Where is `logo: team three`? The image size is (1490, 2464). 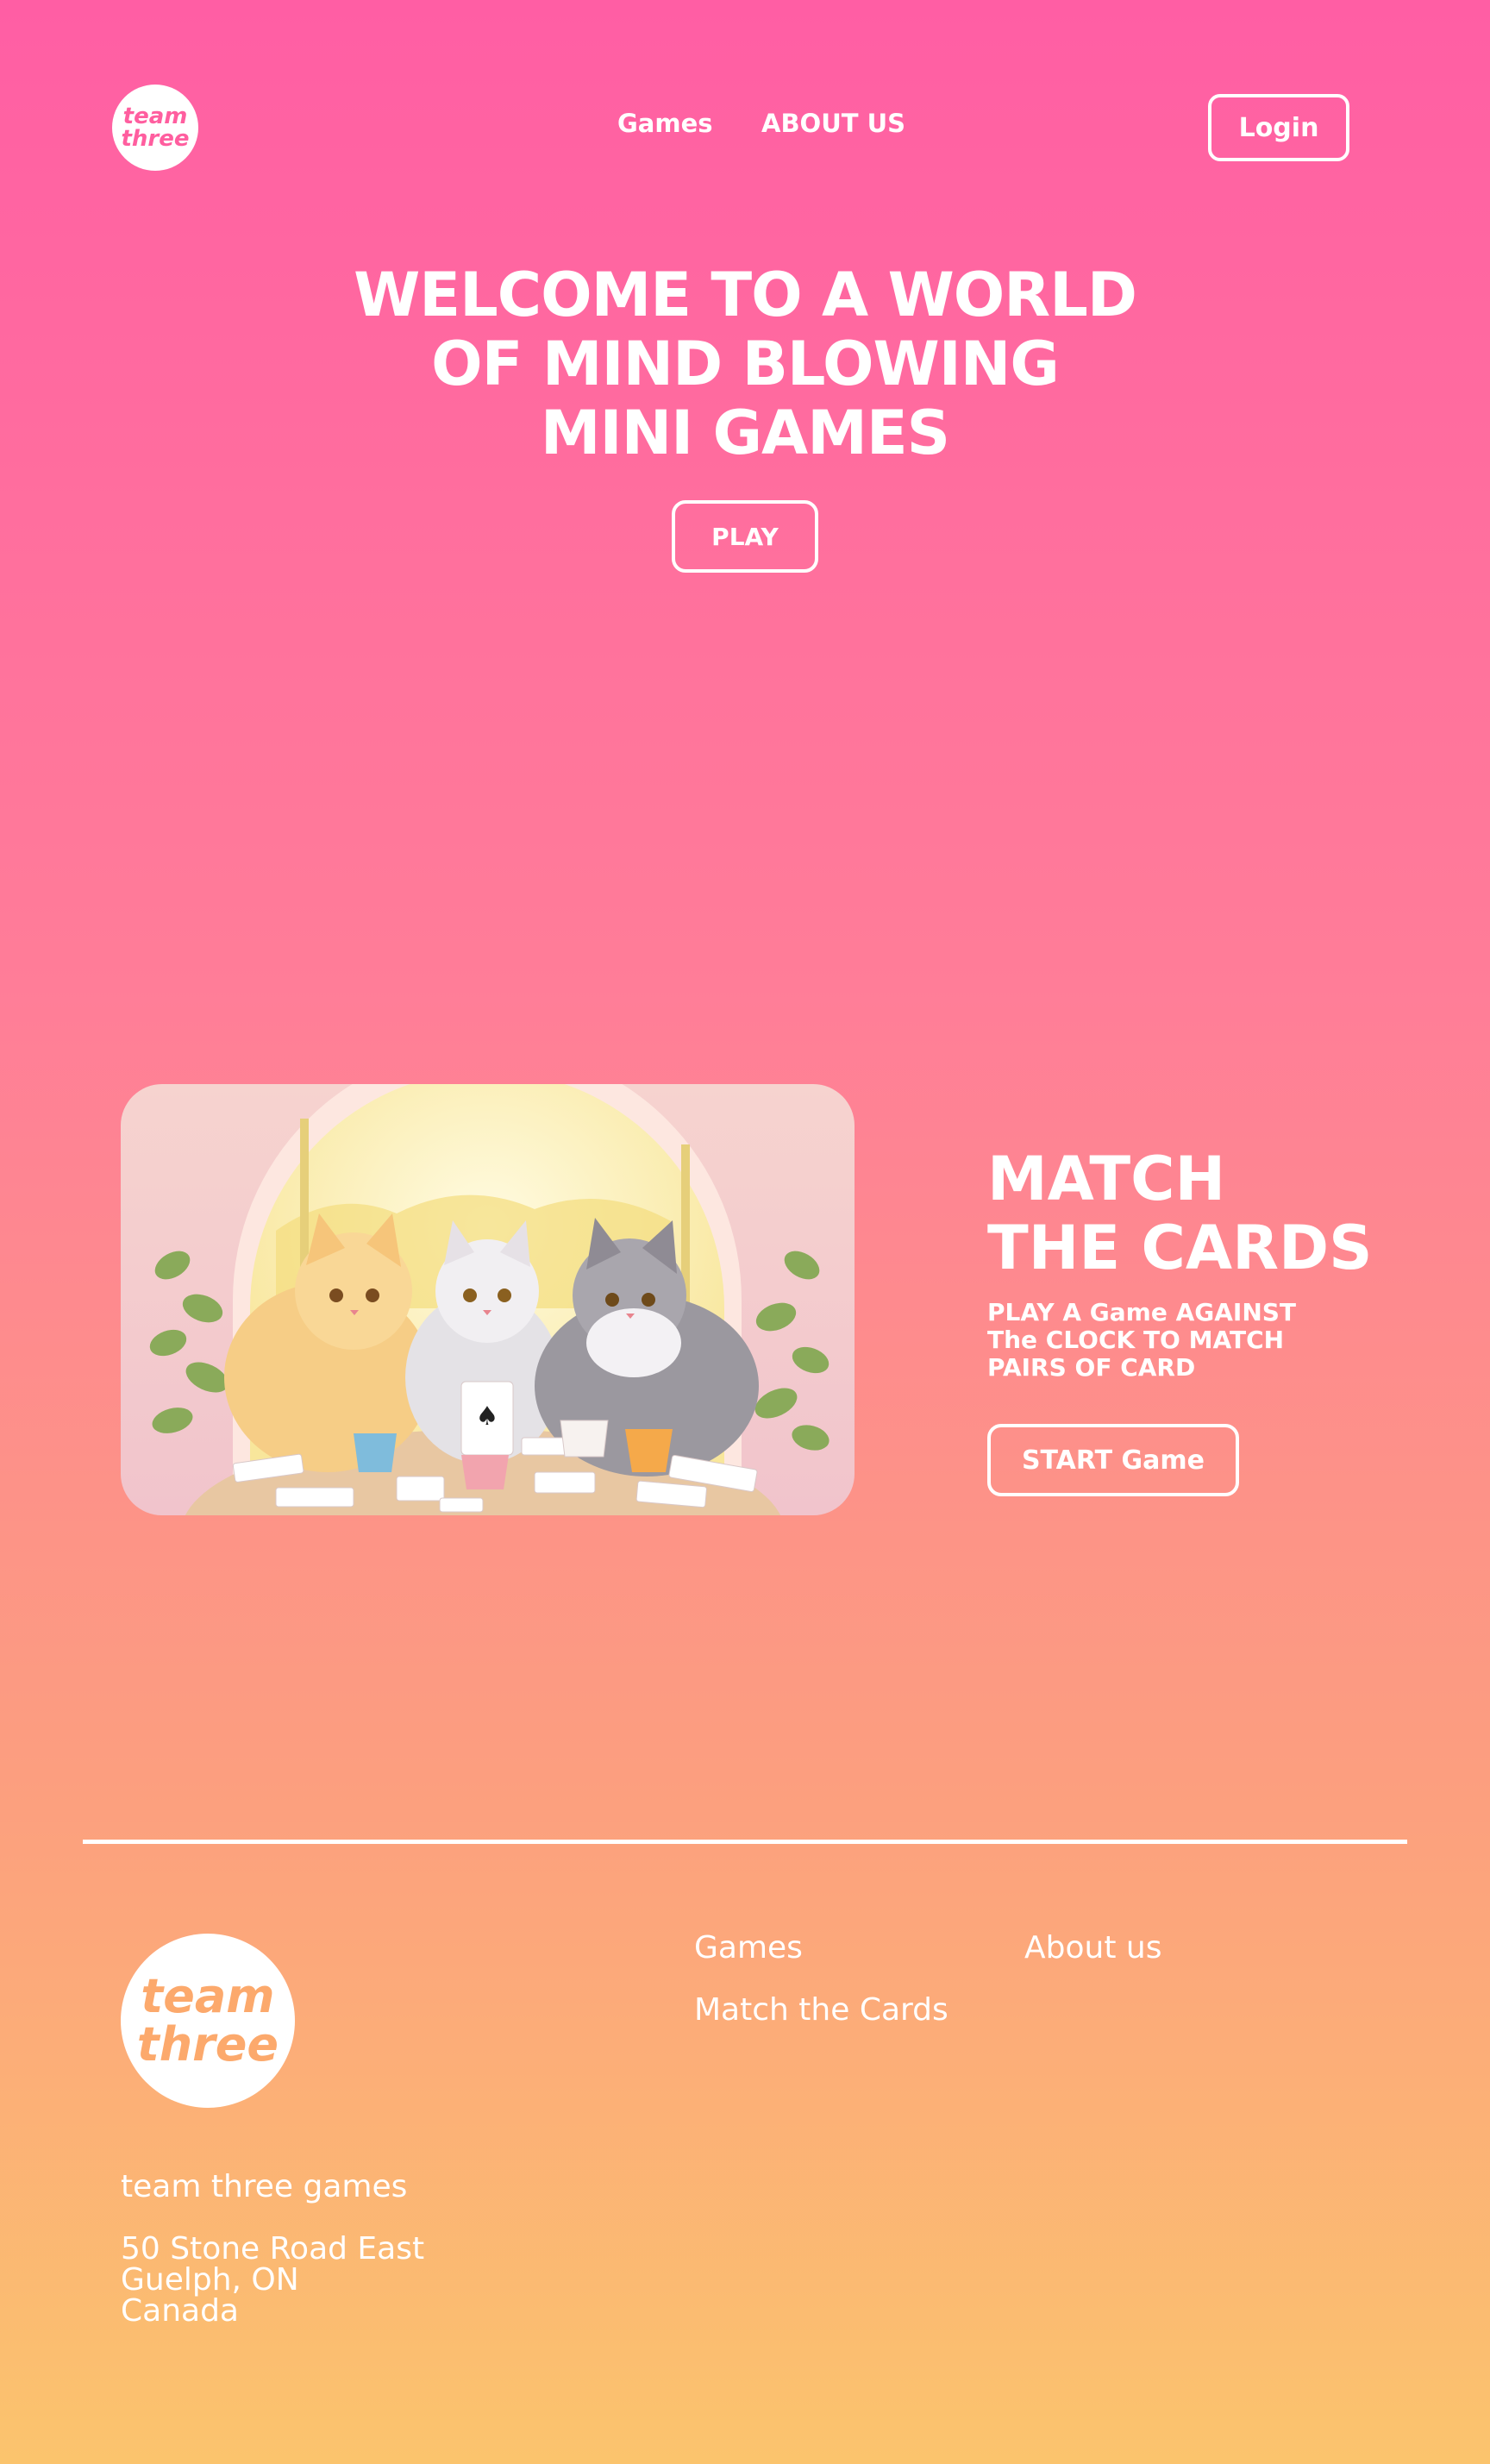 logo: team three is located at coordinates (155, 128).